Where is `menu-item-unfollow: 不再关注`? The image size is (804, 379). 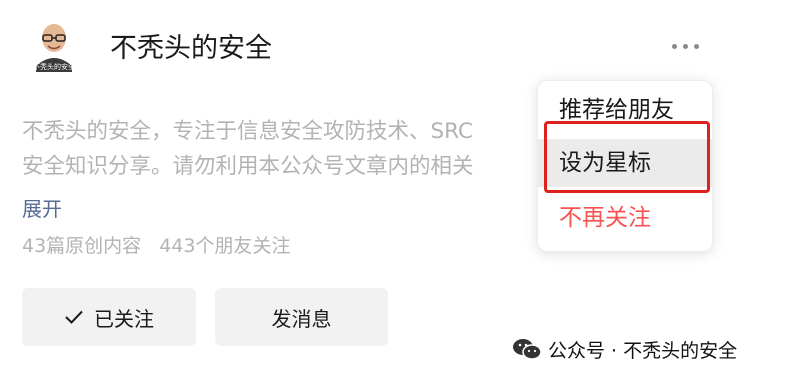
menu-item-unfollow: 不再关注 is located at coordinates (625, 218).